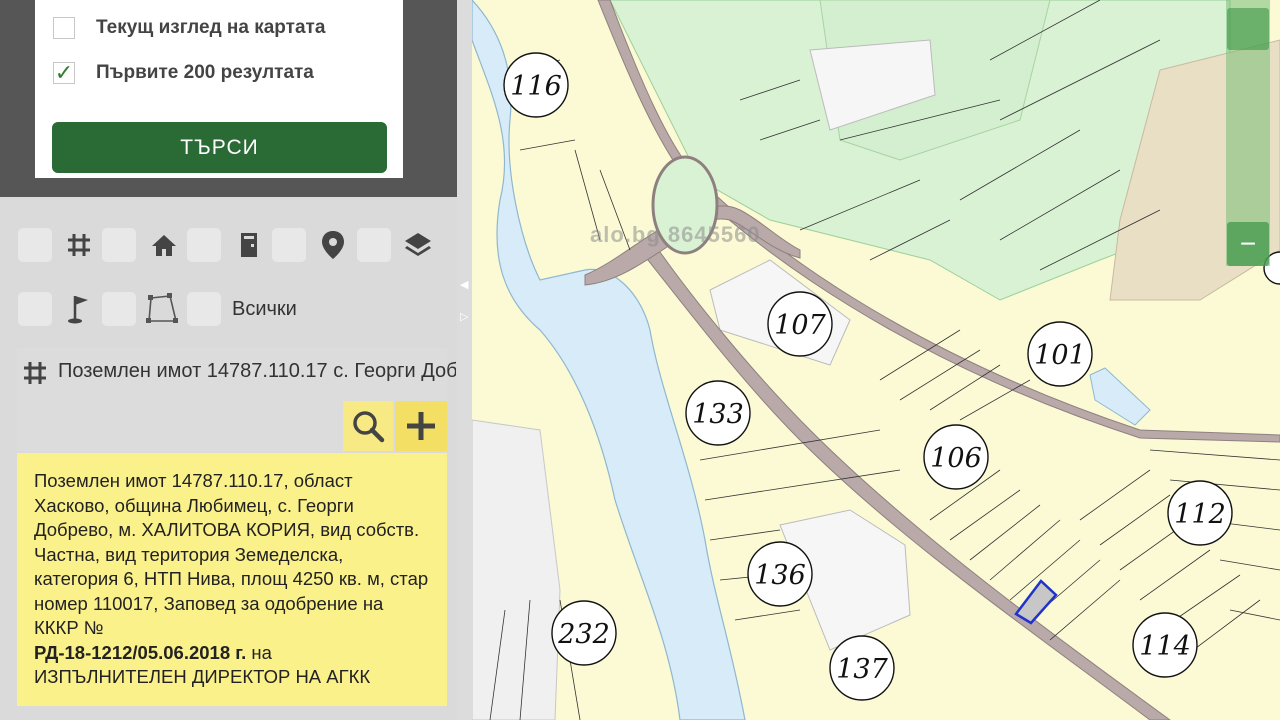 This screenshot has width=1280, height=720. Describe the element at coordinates (64, 28) in the screenshot. I see `current-view-checkbox` at that location.